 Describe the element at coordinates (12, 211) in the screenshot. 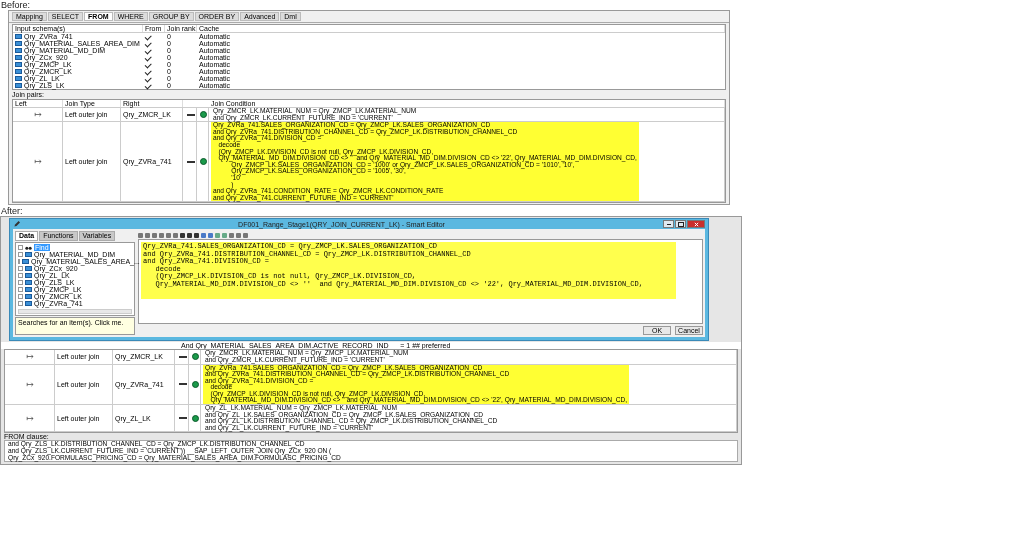

I see `section-label: After:` at that location.